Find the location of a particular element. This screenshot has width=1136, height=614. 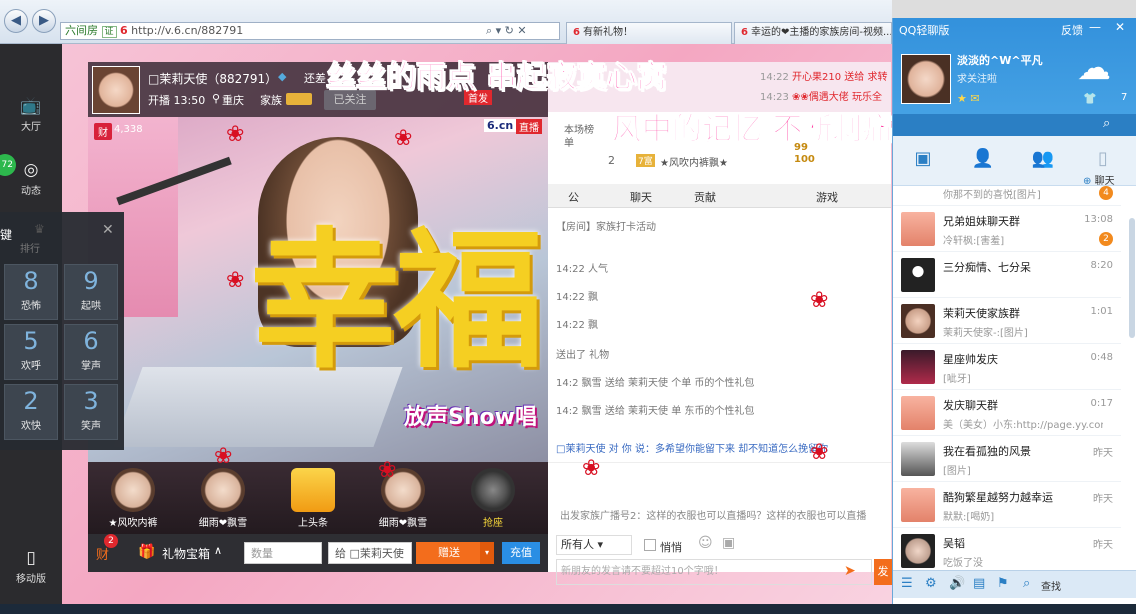

sidebar-item-hall: 📺 大厅 is located at coordinates (31, 114).